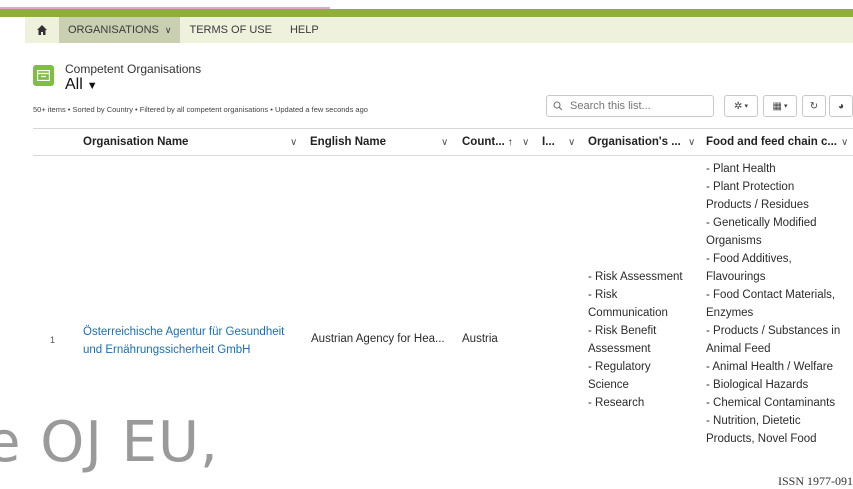 This screenshot has width=853, height=489. What do you see at coordinates (769, 367) in the screenshot?
I see `food-chain-line: - Animal Health / Welfare` at bounding box center [769, 367].